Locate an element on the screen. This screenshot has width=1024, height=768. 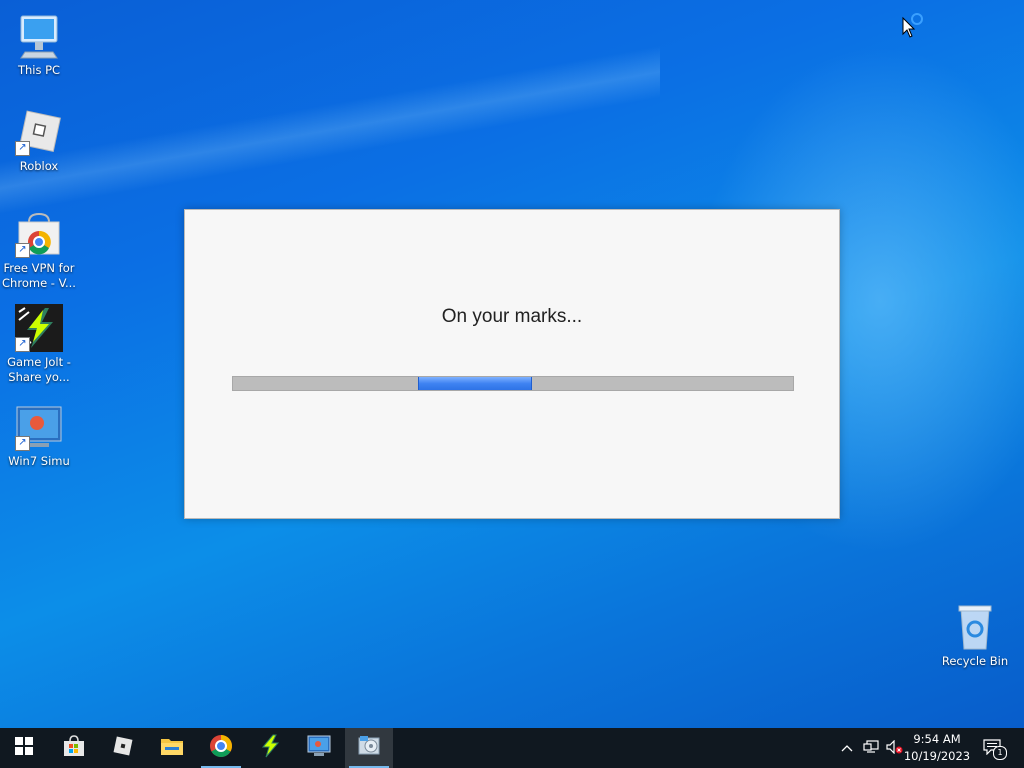
loading-progress-bar is located at coordinates (513, 383).